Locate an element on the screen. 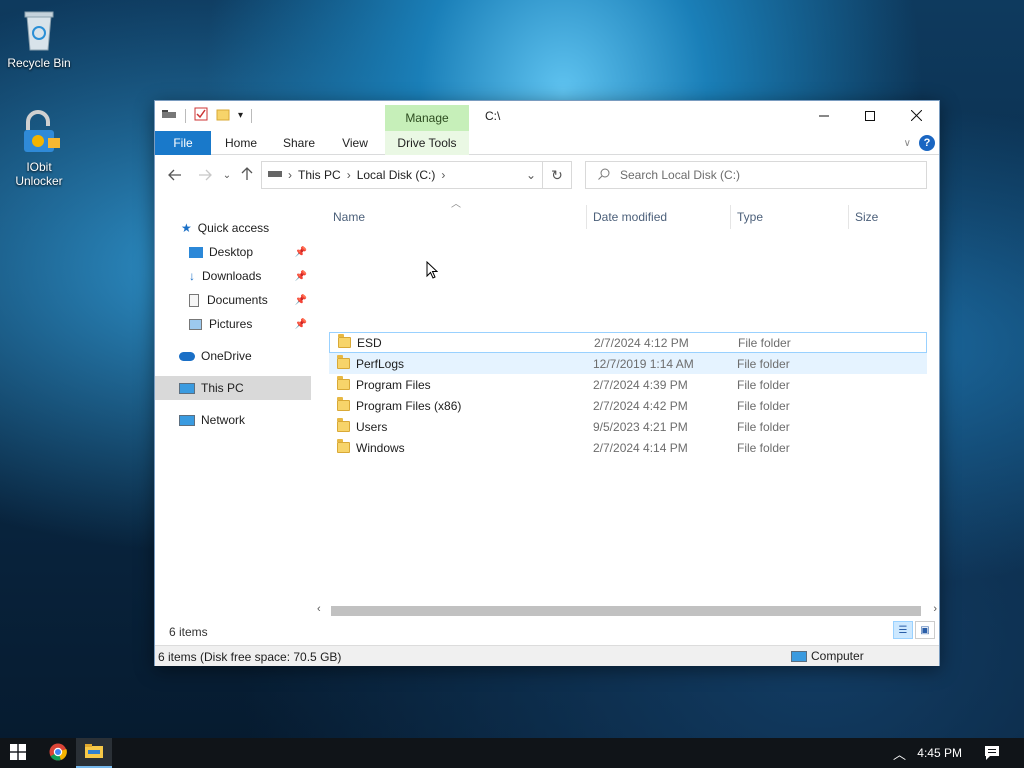  nav-network: Network is located at coordinates (233, 420).